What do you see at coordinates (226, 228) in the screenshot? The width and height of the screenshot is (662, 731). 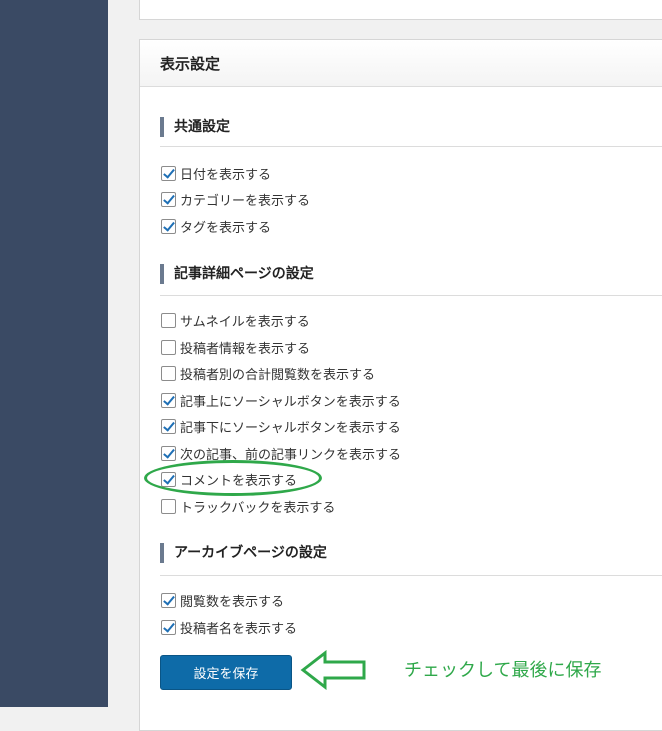 I see `option-label: タグを表示する` at bounding box center [226, 228].